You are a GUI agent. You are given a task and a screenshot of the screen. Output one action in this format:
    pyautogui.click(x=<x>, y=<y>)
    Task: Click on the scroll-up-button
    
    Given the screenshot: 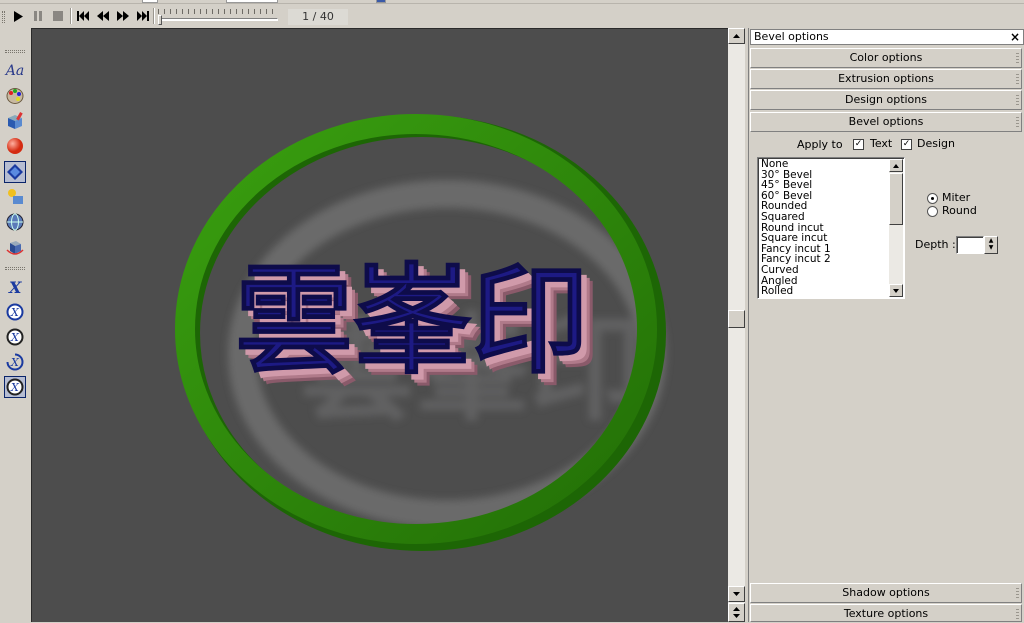 What is the action you would take?
    pyautogui.click(x=736, y=36)
    